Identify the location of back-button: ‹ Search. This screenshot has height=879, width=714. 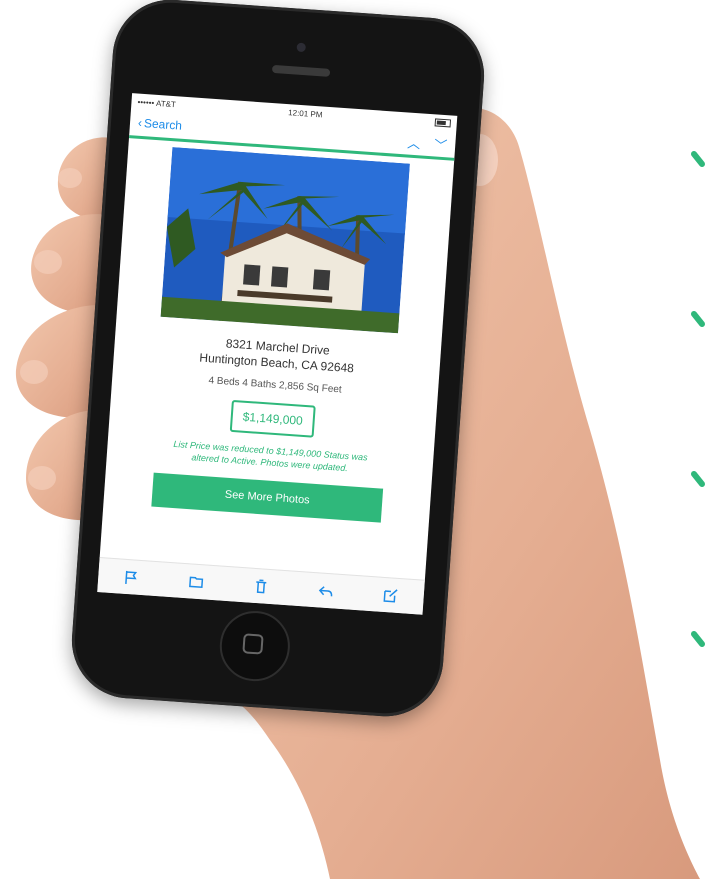
(160, 124).